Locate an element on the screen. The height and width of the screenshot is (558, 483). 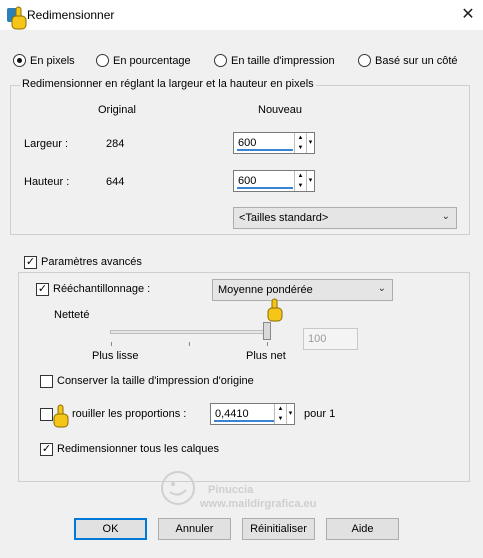
width-original: 284 is located at coordinates (115, 144).